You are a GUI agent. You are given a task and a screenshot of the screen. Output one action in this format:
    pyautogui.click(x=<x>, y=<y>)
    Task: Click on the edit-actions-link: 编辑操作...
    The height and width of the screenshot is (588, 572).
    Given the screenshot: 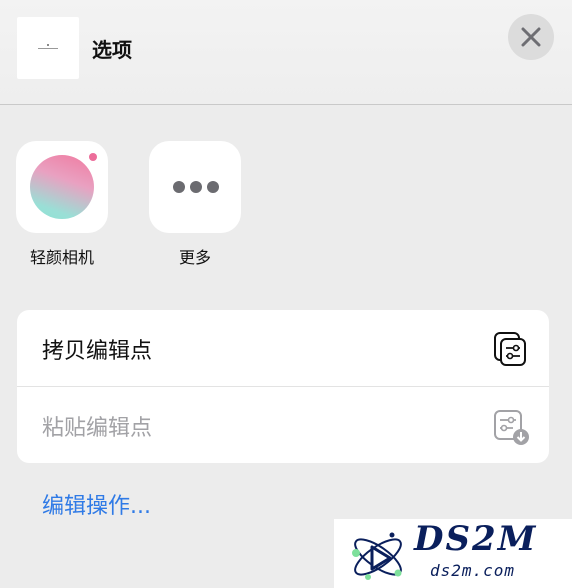 What is the action you would take?
    pyautogui.click(x=96, y=504)
    